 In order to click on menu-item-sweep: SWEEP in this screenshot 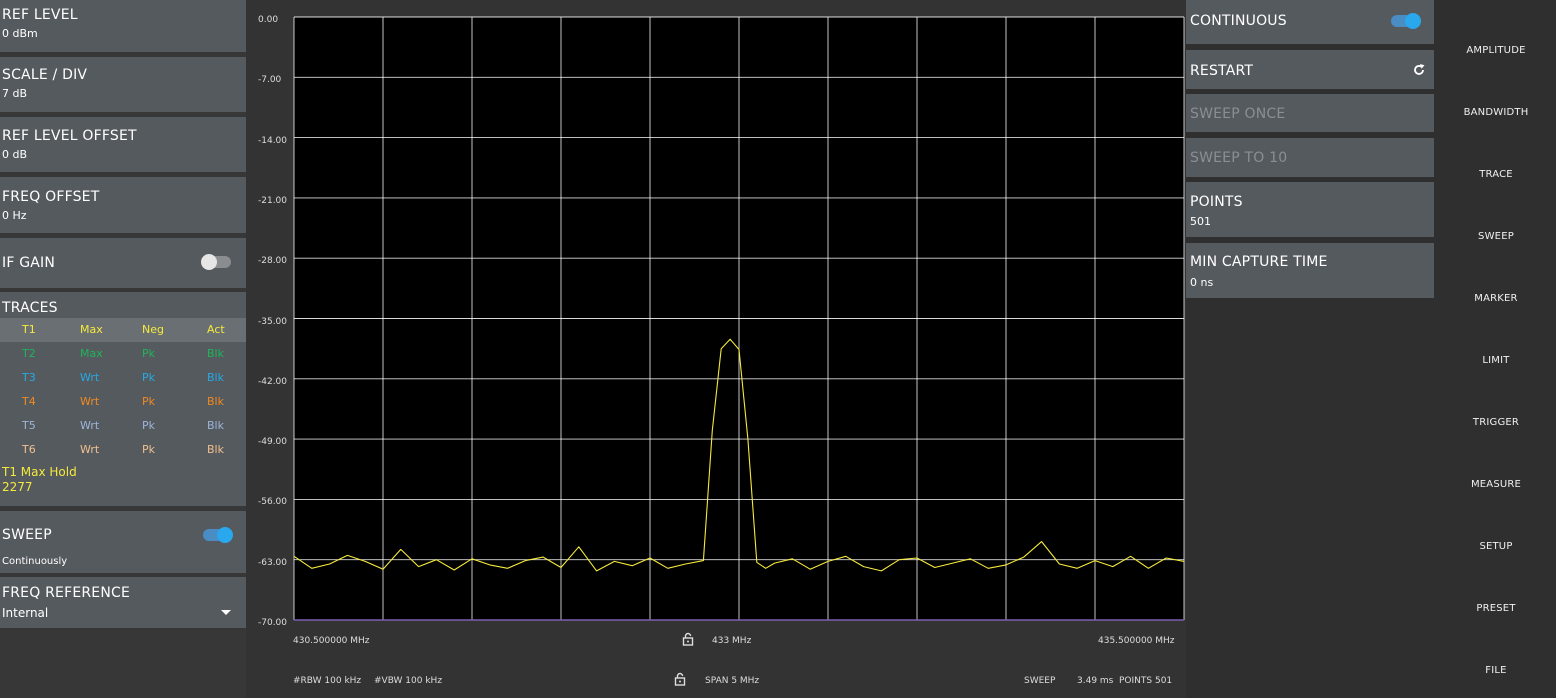, I will do `click(1496, 236)`.